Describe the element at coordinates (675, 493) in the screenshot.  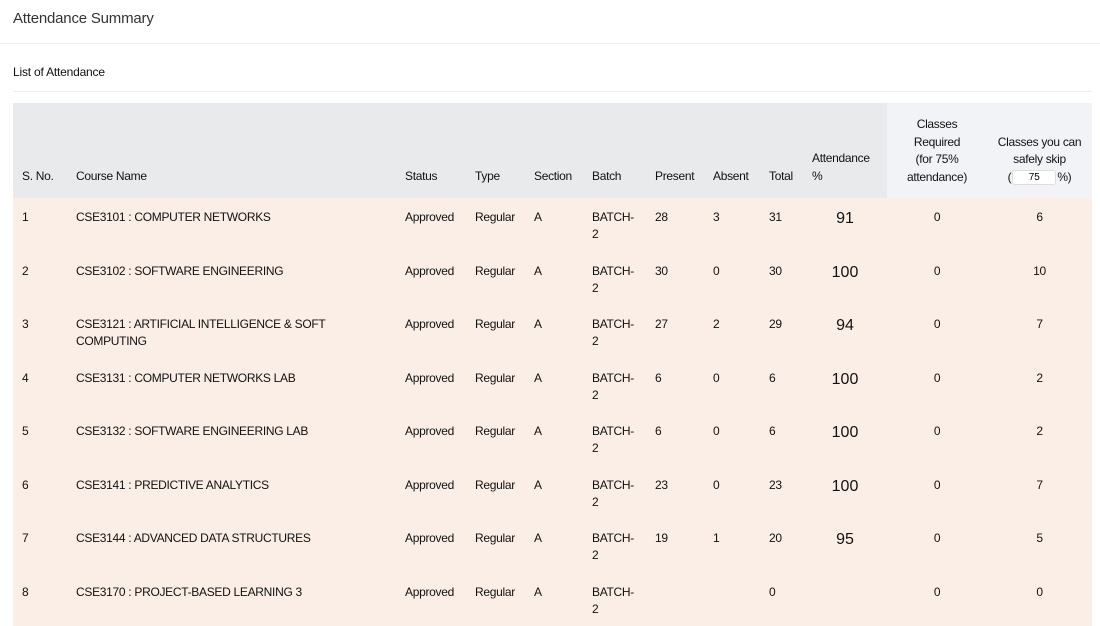
I see `cell-present: 23` at that location.